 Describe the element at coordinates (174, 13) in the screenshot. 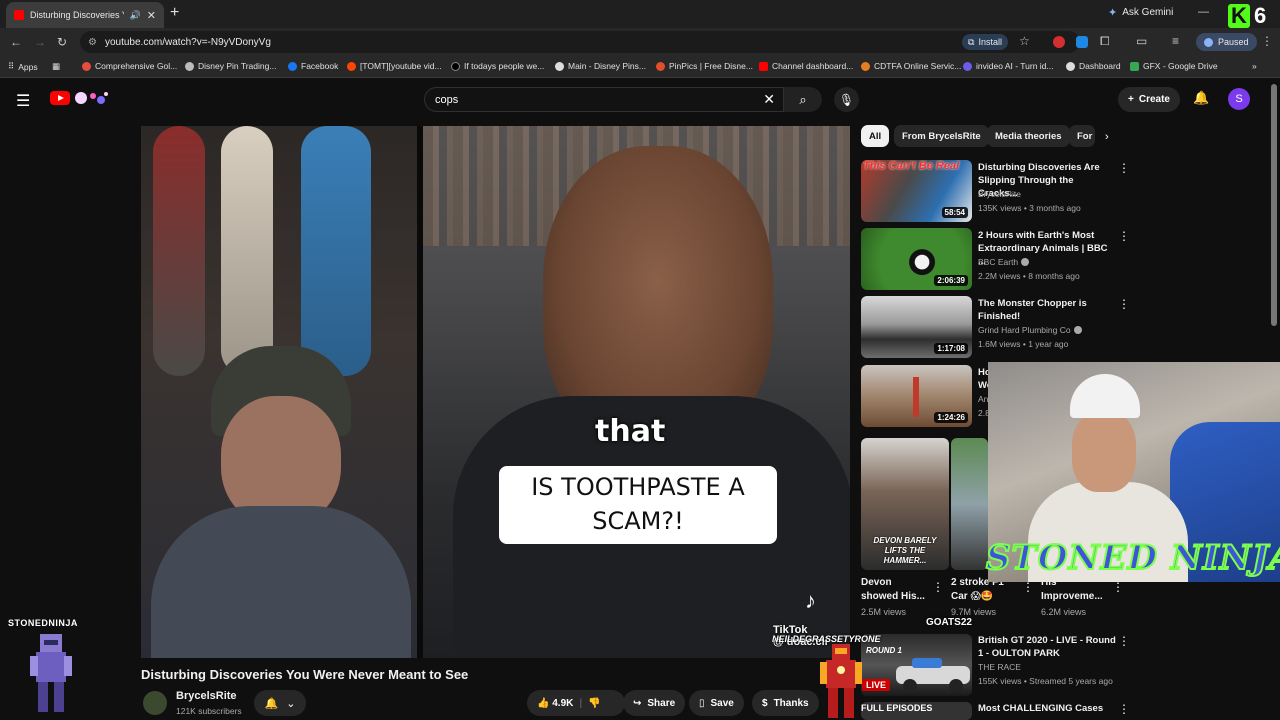

I see `new-tab-icon: +` at that location.